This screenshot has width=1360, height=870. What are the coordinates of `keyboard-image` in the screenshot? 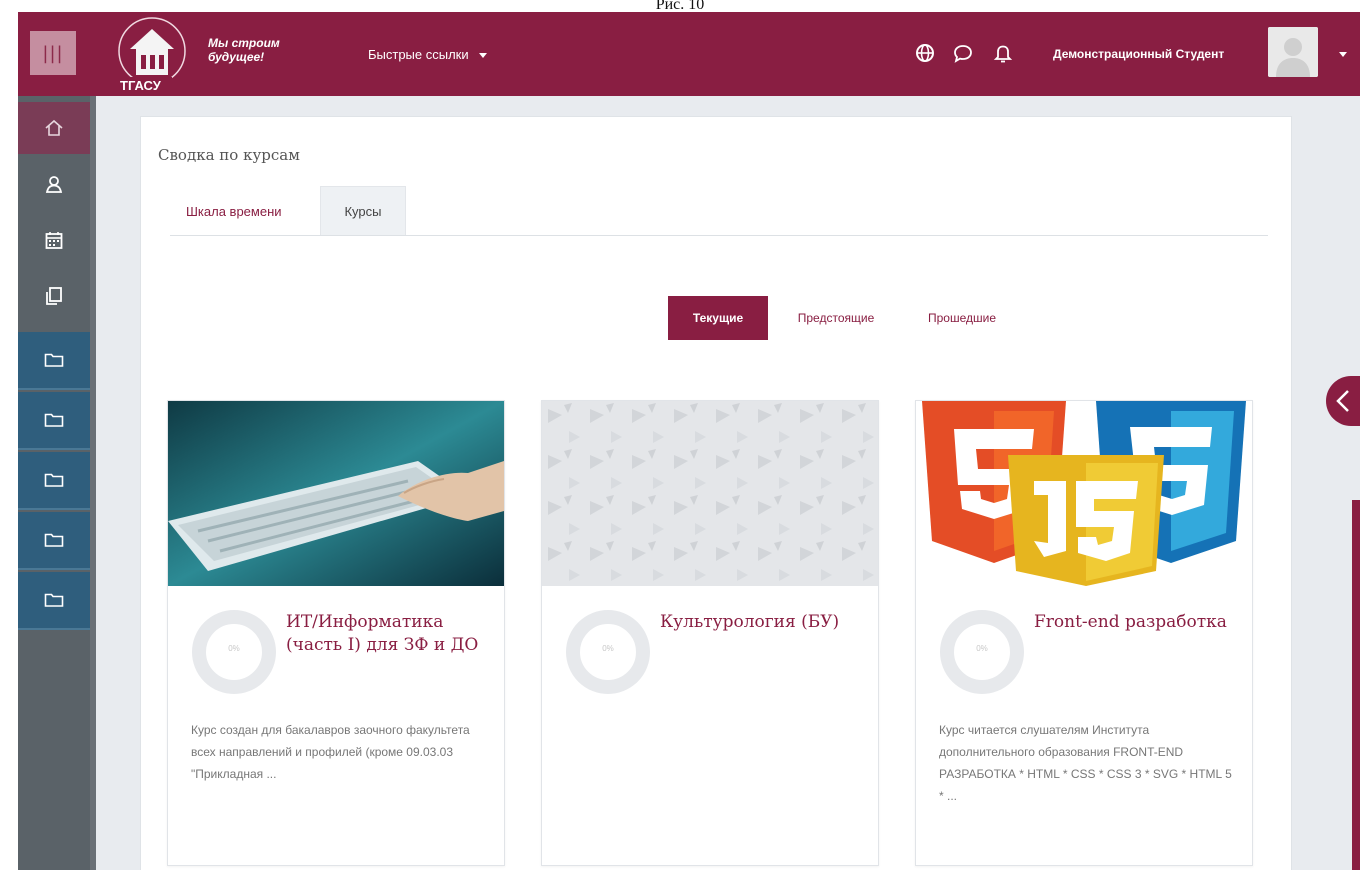 It's located at (336, 493).